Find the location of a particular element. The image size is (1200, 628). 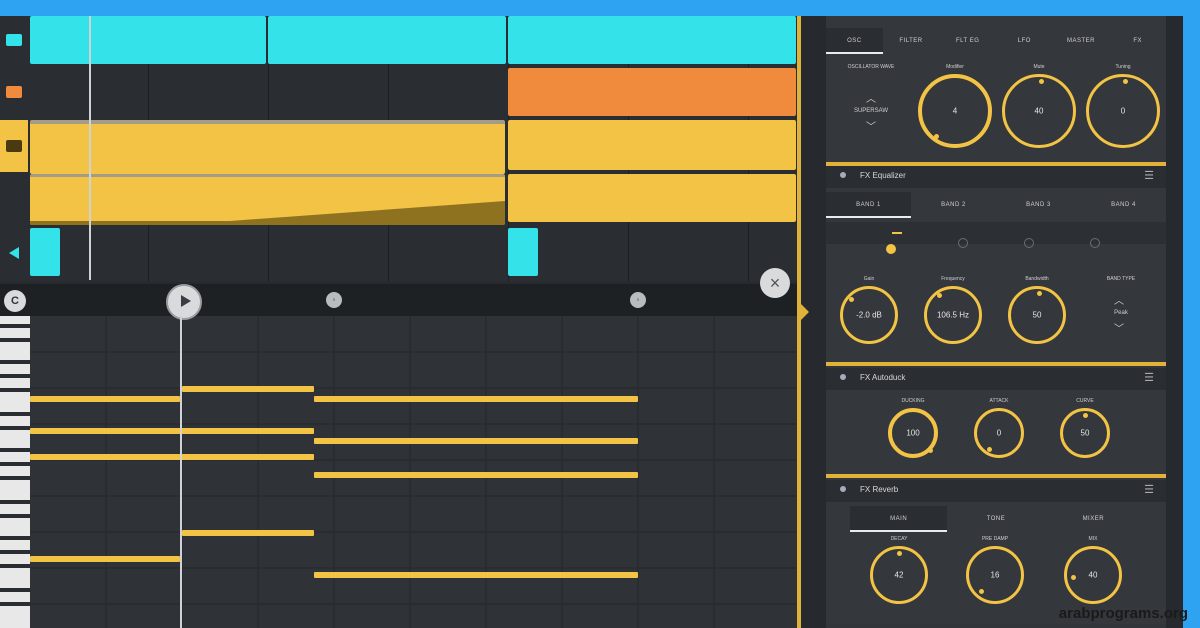

tab-osc: OSC is located at coordinates (854, 41).